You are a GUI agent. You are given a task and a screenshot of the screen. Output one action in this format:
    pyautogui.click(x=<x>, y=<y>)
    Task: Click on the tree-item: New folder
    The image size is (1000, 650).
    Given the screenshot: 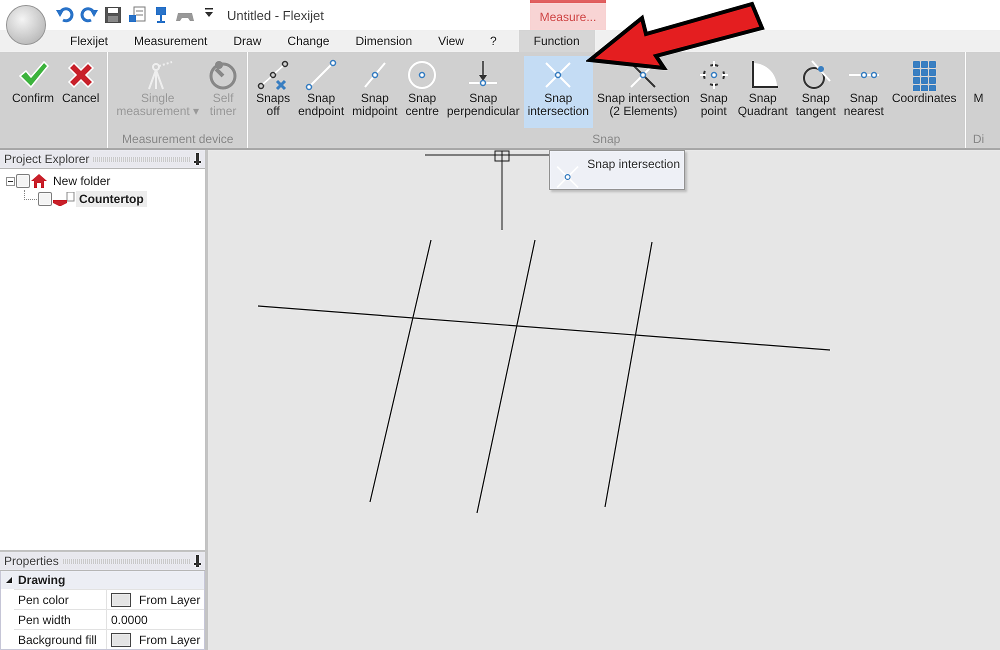 What is the action you would take?
    pyautogui.click(x=82, y=181)
    